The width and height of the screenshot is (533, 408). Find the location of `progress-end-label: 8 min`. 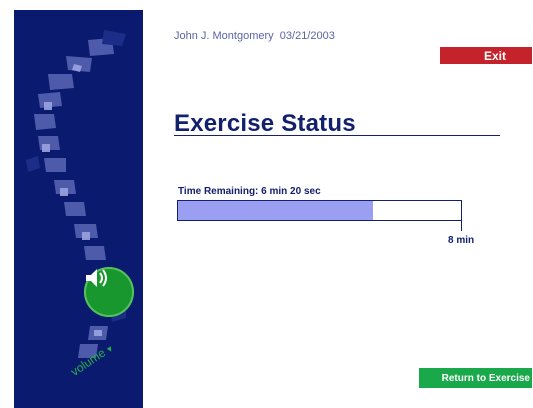

progress-end-label: 8 min is located at coordinates (461, 240).